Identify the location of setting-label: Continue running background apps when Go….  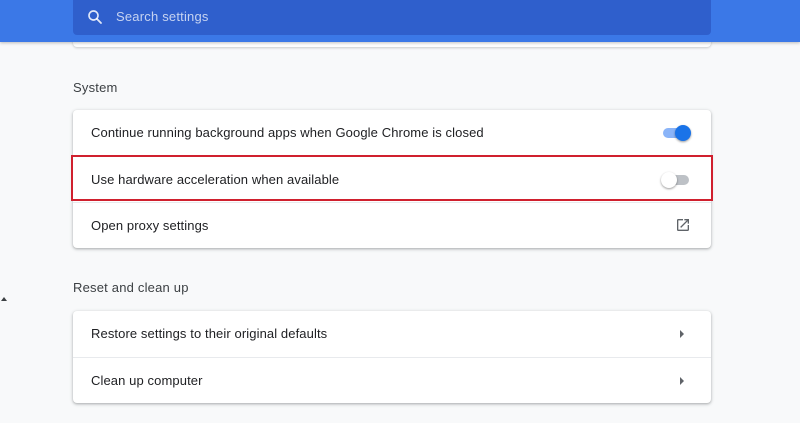
(287, 132).